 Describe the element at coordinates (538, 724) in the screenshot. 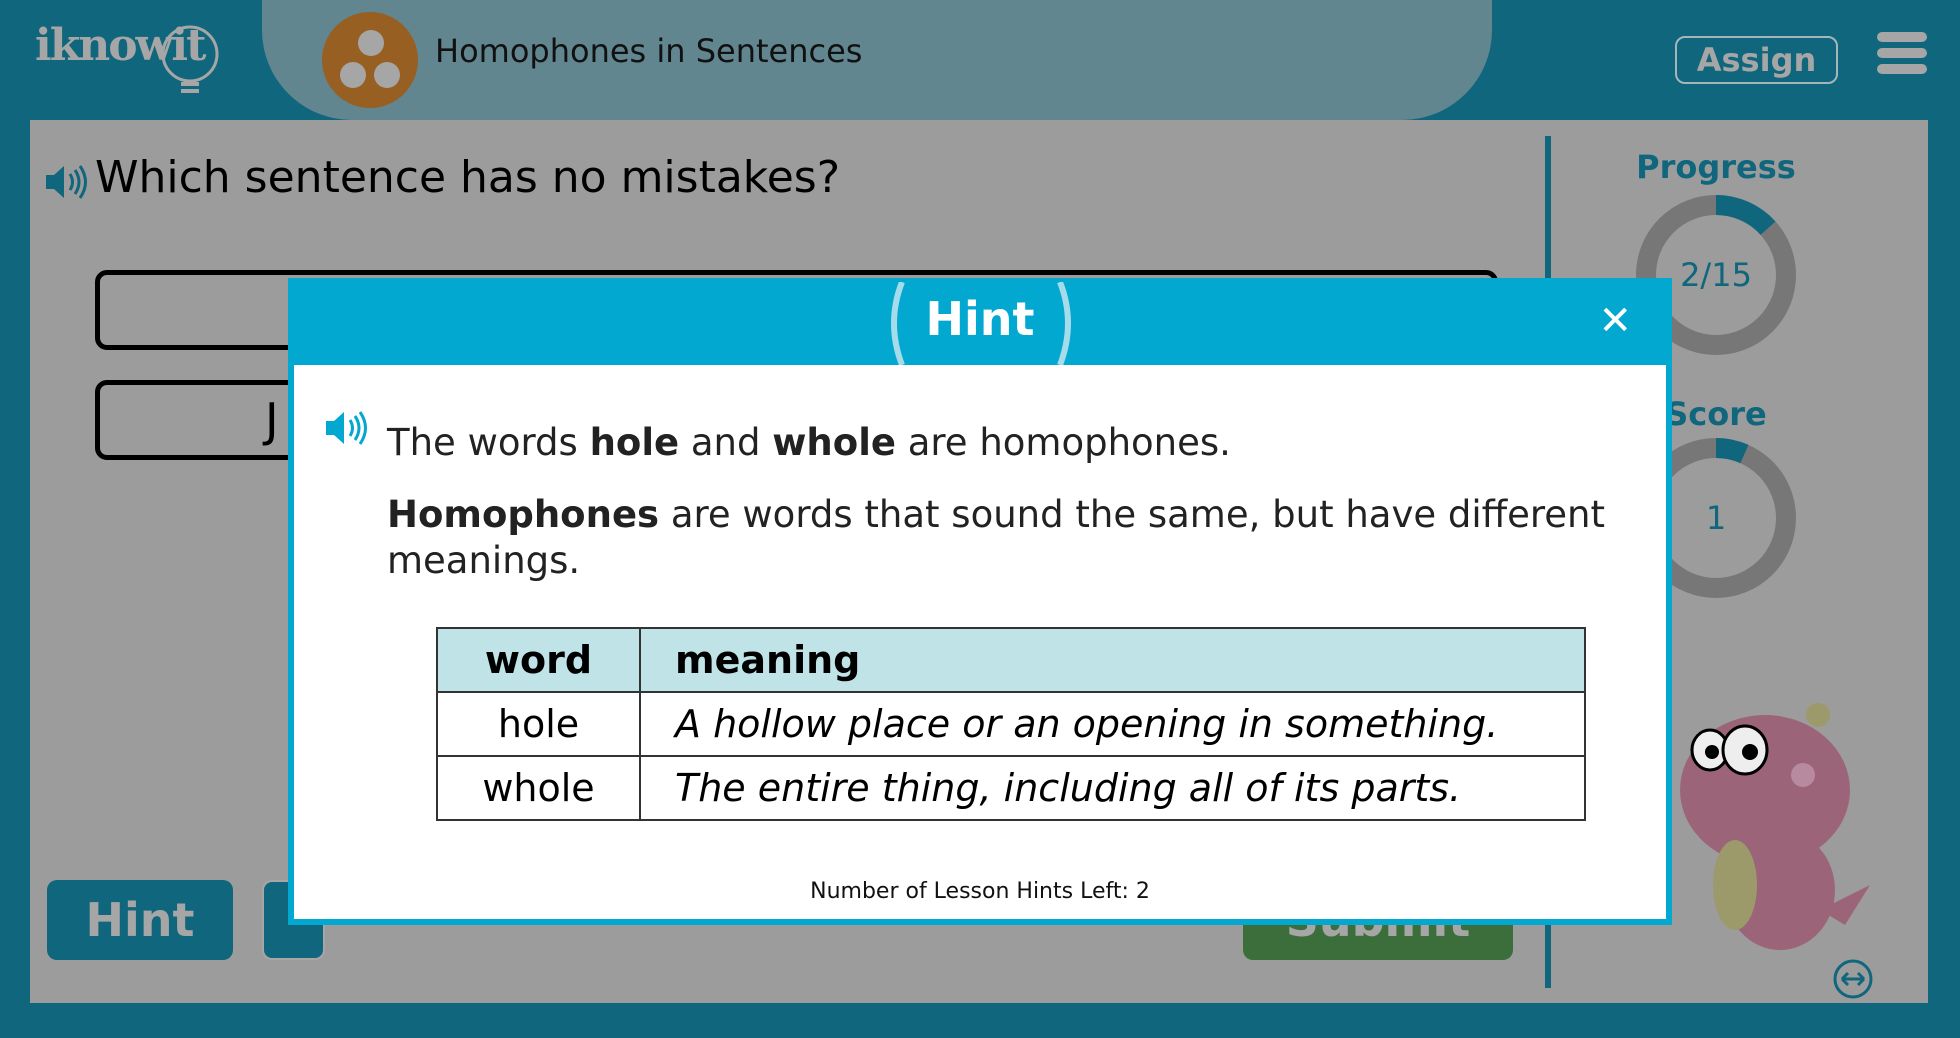

I see `word-cell: hole` at that location.